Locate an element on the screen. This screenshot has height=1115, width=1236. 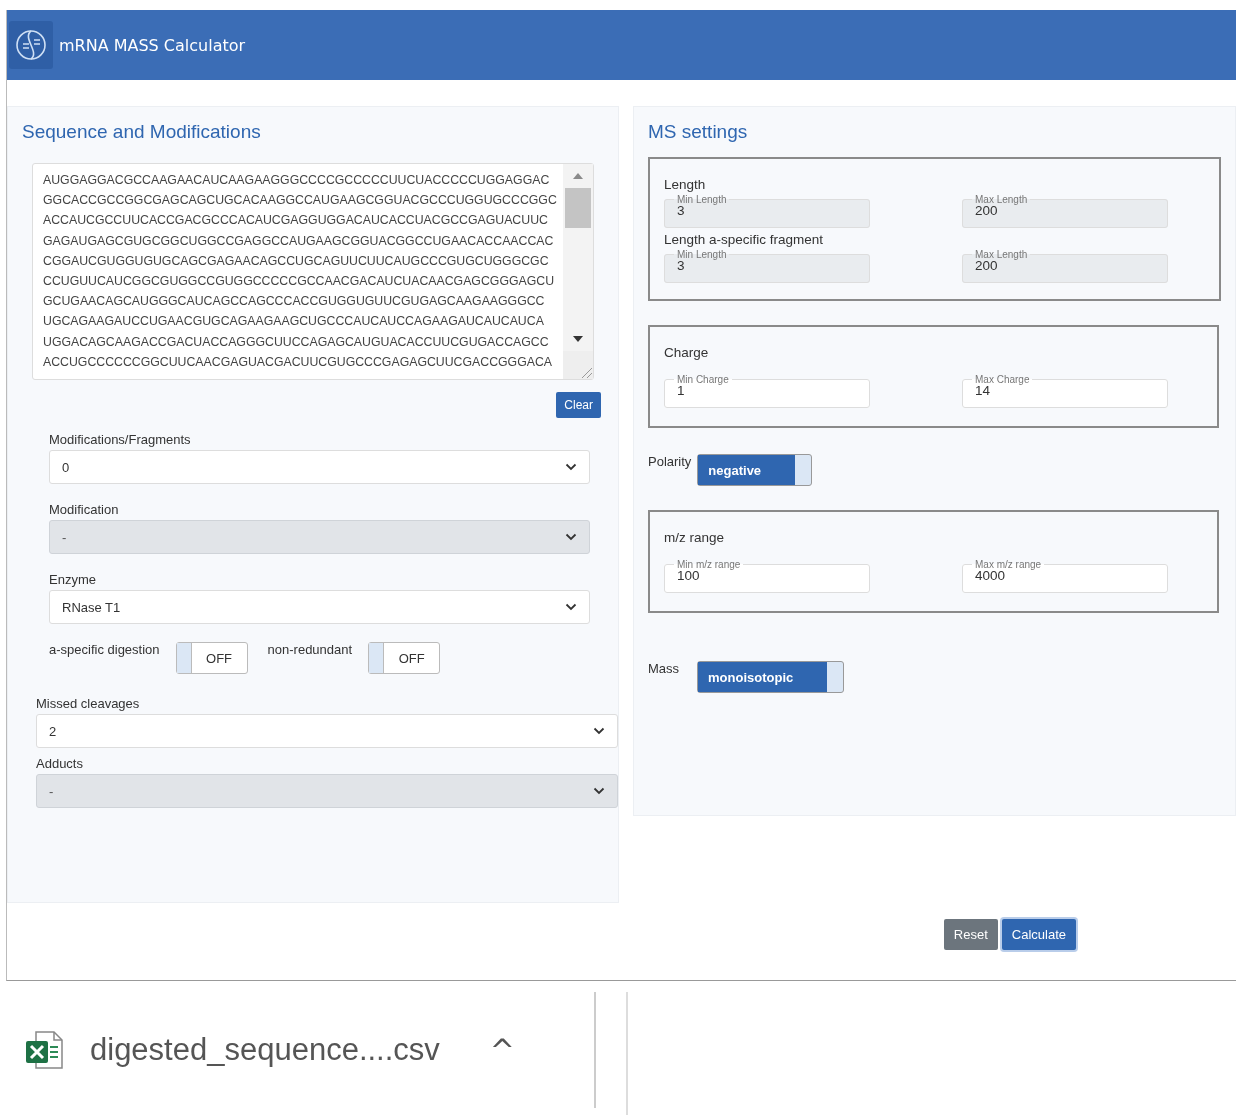
scrollbar-thumb is located at coordinates (578, 208).